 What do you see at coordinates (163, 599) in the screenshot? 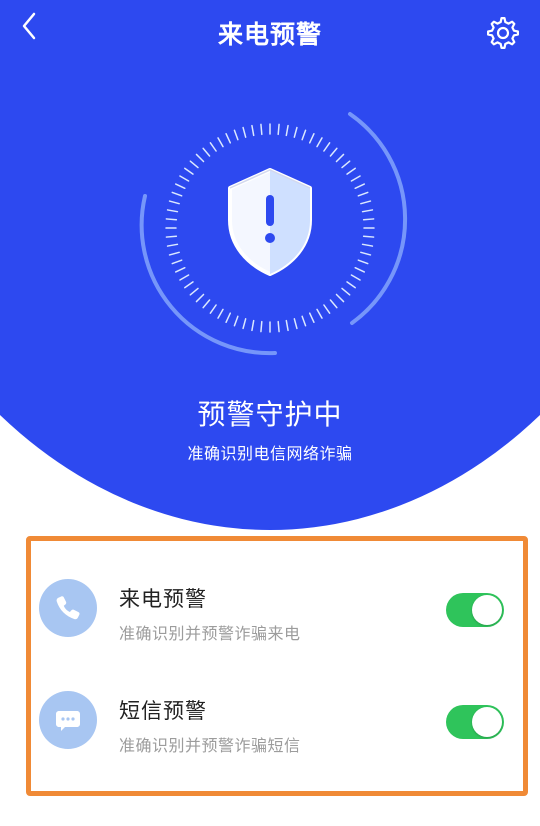
I see `call-warning-title: 来电预警` at bounding box center [163, 599].